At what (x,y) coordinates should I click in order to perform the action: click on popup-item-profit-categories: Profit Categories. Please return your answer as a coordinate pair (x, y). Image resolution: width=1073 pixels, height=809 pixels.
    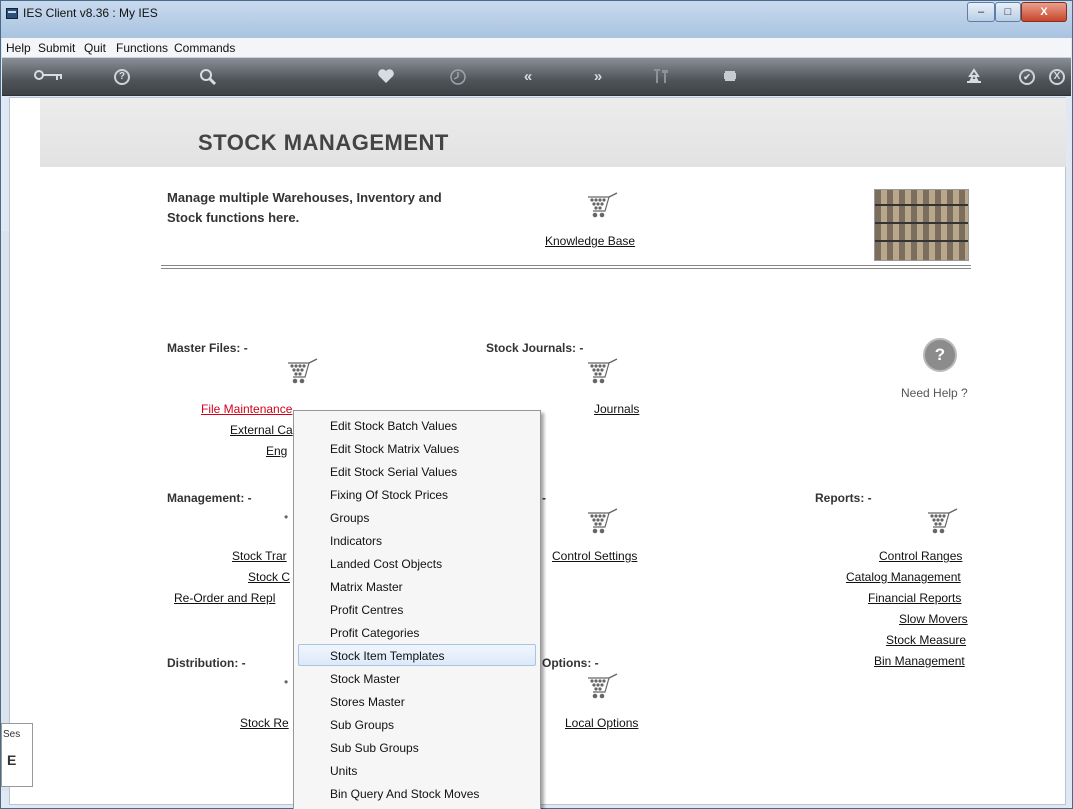
    Looking at the image, I should click on (417, 632).